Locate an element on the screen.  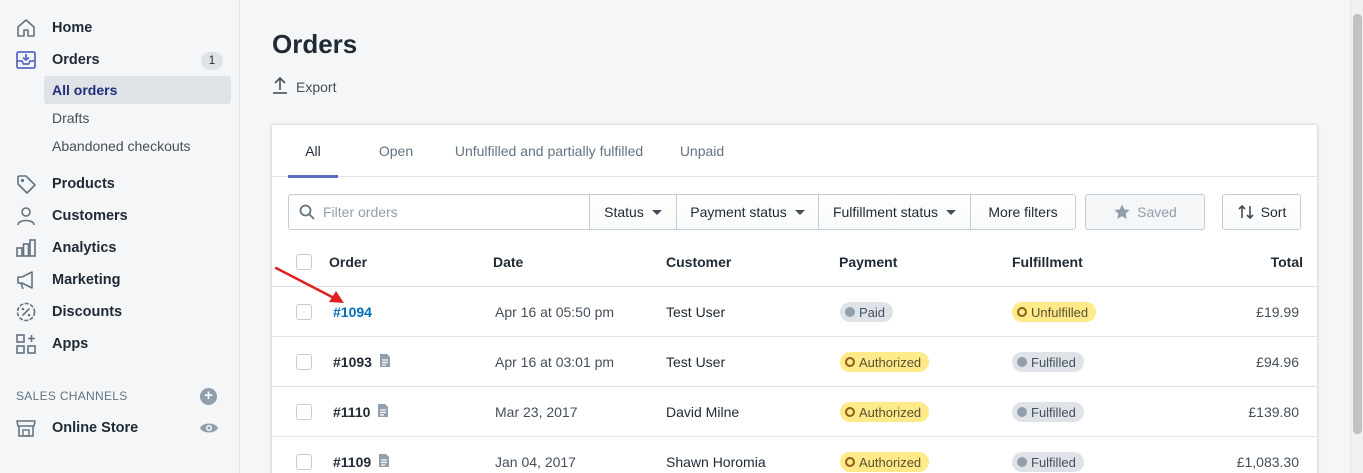
sort-label: Sort is located at coordinates (1273, 212).